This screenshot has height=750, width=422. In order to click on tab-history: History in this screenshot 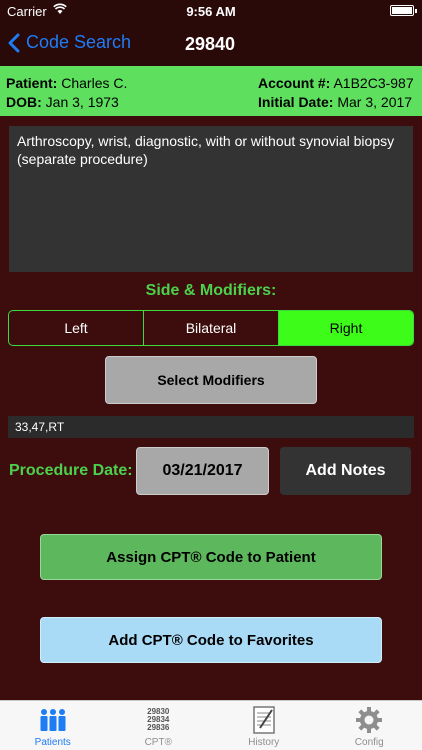, I will do `click(264, 725)`.